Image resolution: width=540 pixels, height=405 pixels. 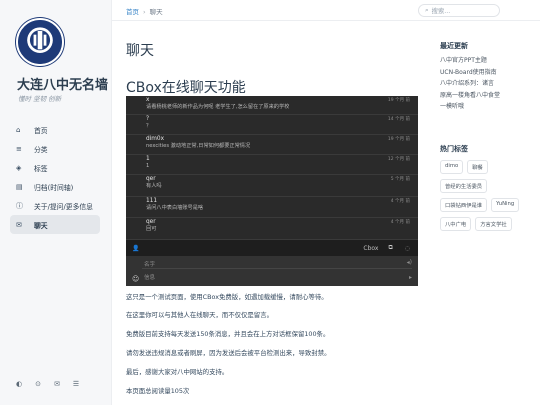 What do you see at coordinates (55, 167) in the screenshot?
I see `sidebar-item-tags: ◈ 标签` at bounding box center [55, 167].